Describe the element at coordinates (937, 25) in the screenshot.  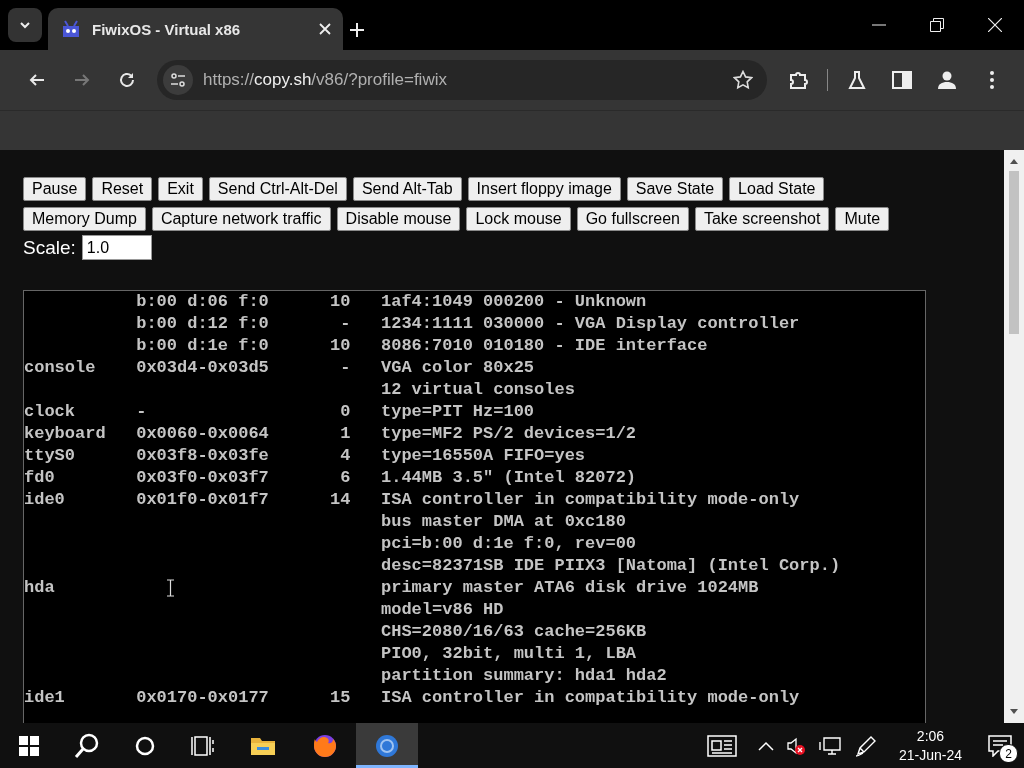
I see `restore-icon` at that location.